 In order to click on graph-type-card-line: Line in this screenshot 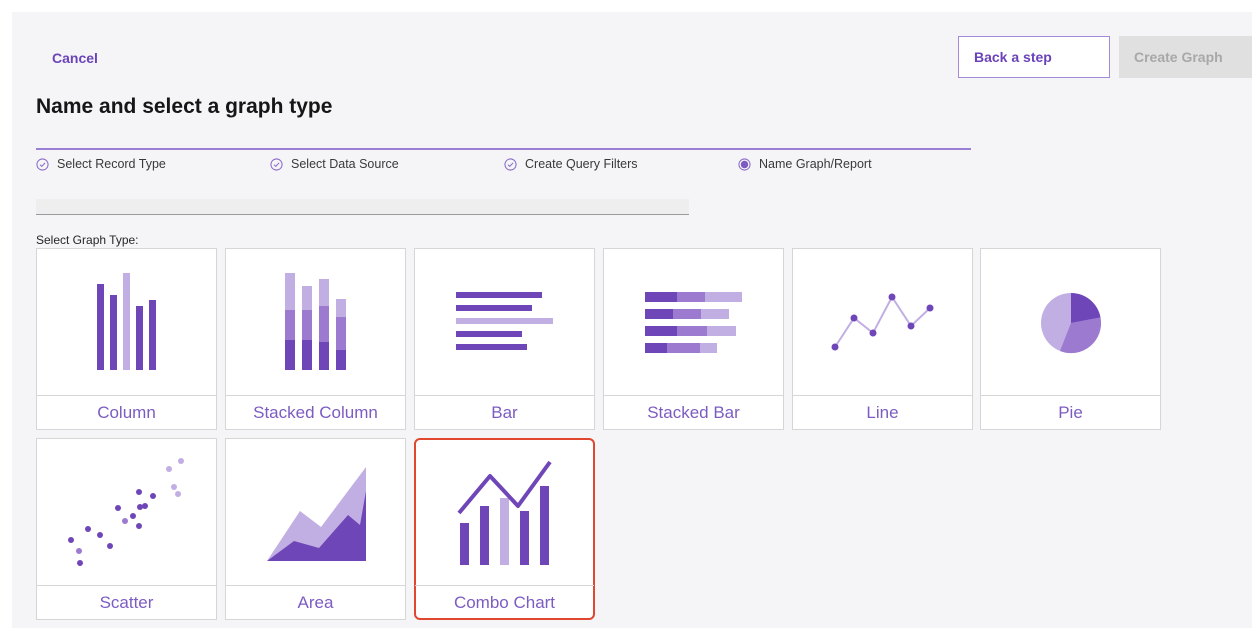, I will do `click(882, 339)`.